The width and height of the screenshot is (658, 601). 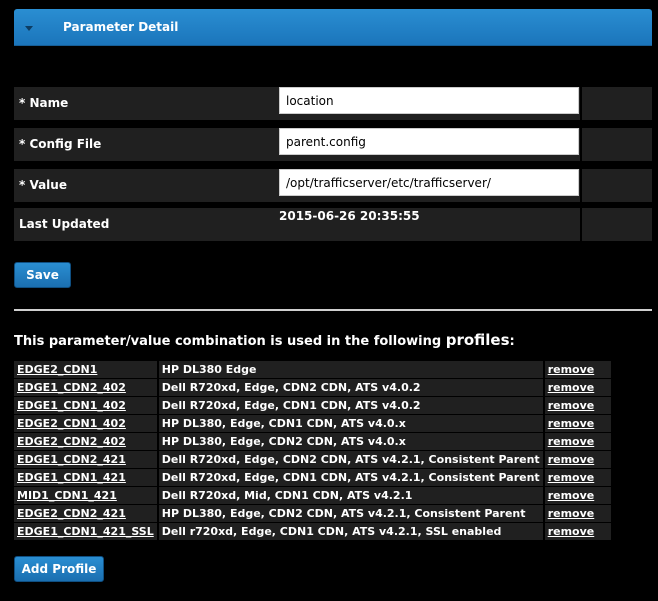 What do you see at coordinates (351, 423) in the screenshot?
I see `profile-description: HP DL380, Edge, CDN1 CDN, ATS v4.0.x` at bounding box center [351, 423].